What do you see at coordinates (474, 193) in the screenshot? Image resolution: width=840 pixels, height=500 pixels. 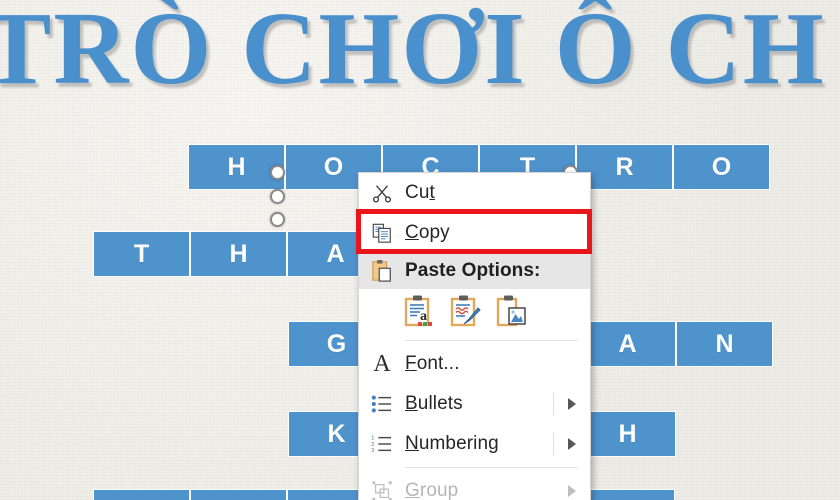 I see `menu-item-cut: Cut` at bounding box center [474, 193].